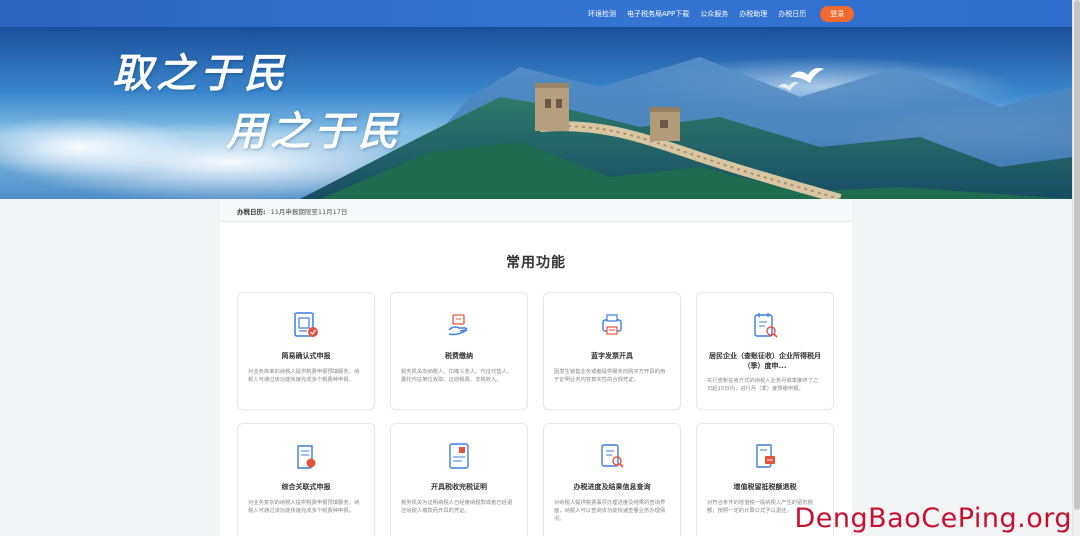 The width and height of the screenshot is (1080, 536). I want to click on card-title: 综合关联式申报, so click(306, 487).